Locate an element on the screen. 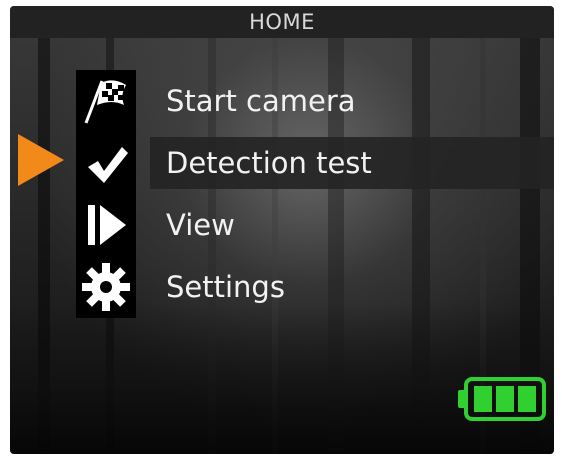 This screenshot has height=462, width=562. menu-item-start-camera: Start camera is located at coordinates (315, 101).